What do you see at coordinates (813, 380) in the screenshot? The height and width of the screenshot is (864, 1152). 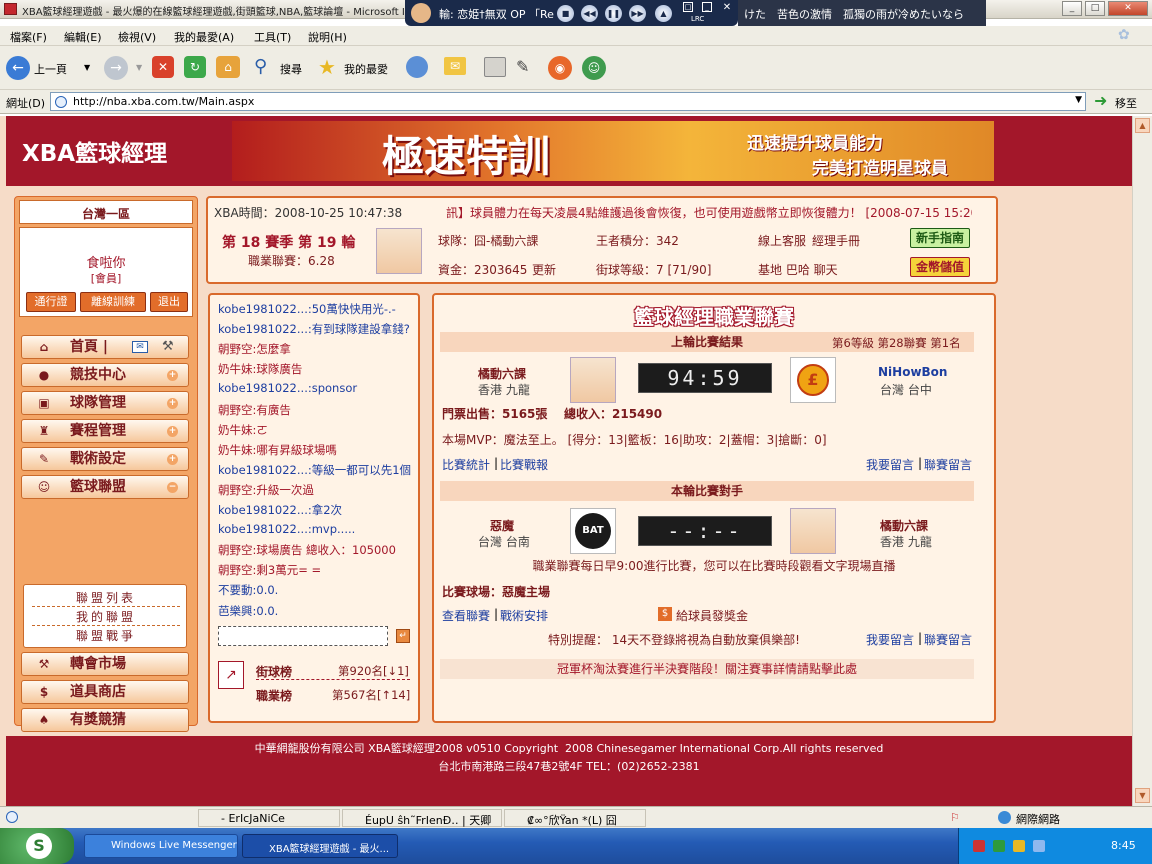 I see `away-team-logo: £` at bounding box center [813, 380].